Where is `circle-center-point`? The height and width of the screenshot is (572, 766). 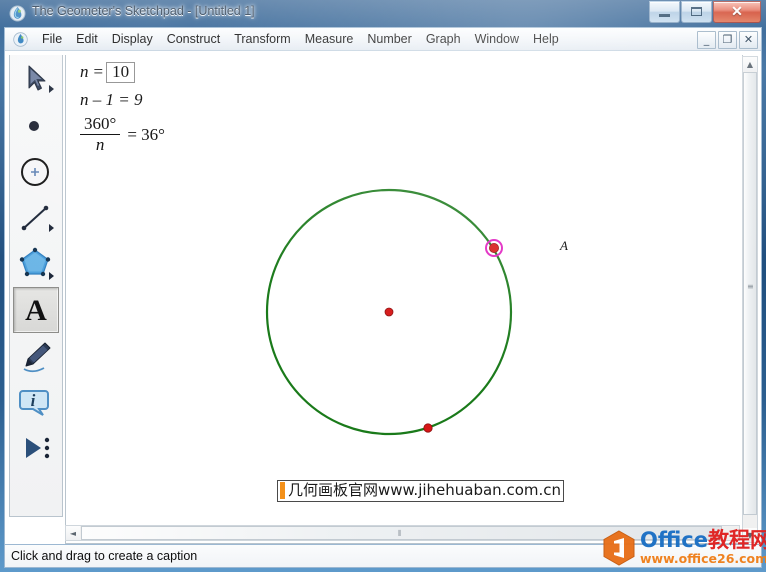
circle-center-point is located at coordinates (389, 312).